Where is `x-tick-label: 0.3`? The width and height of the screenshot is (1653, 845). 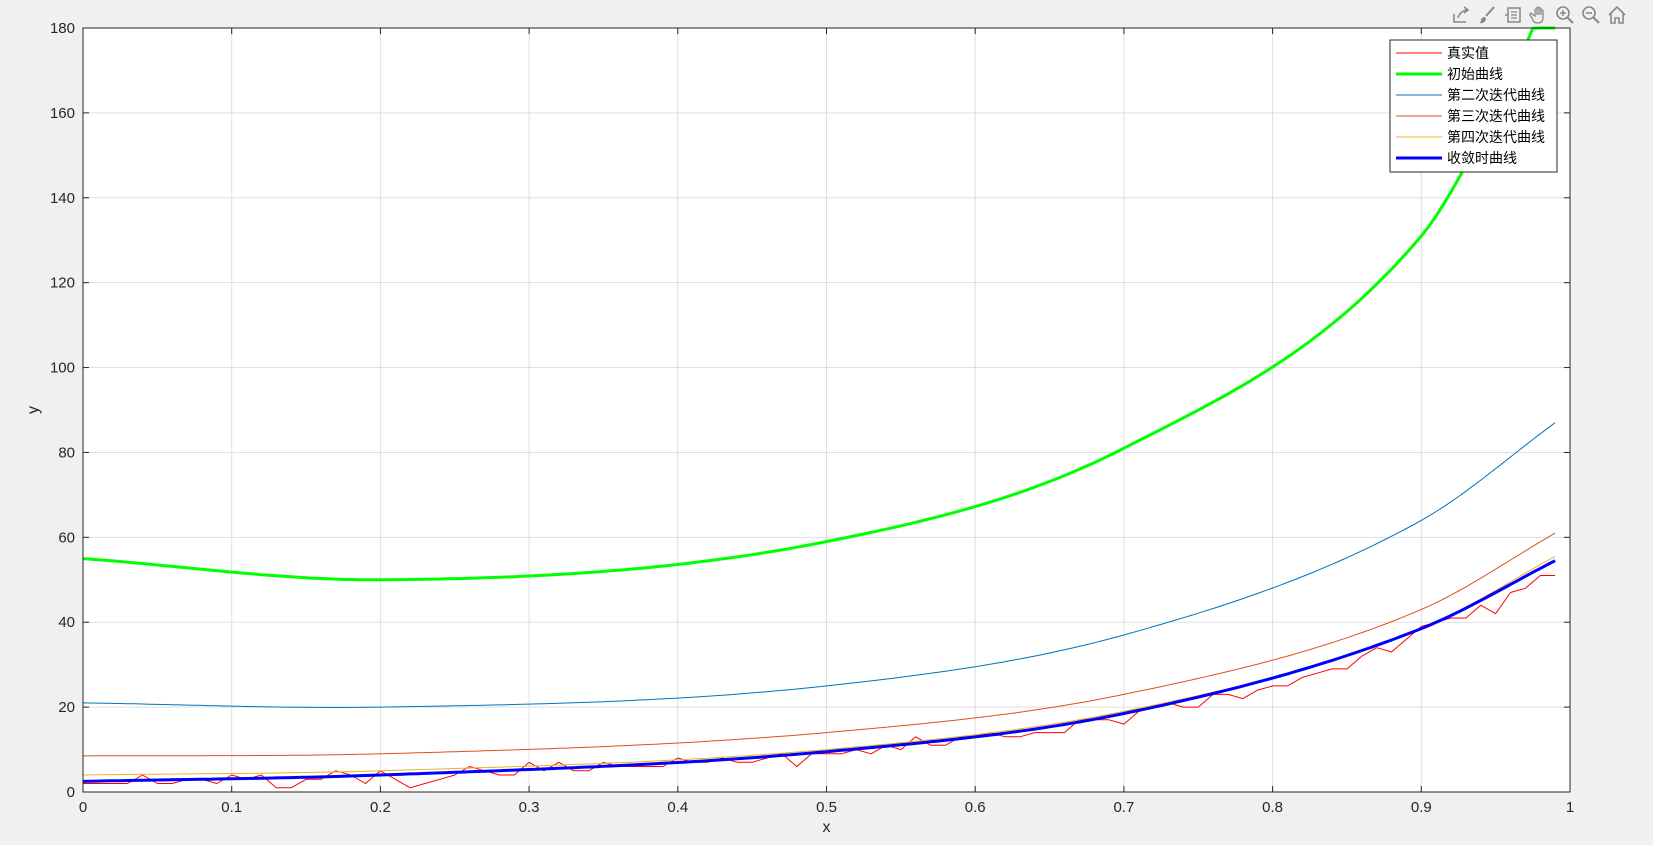 x-tick-label: 0.3 is located at coordinates (529, 807).